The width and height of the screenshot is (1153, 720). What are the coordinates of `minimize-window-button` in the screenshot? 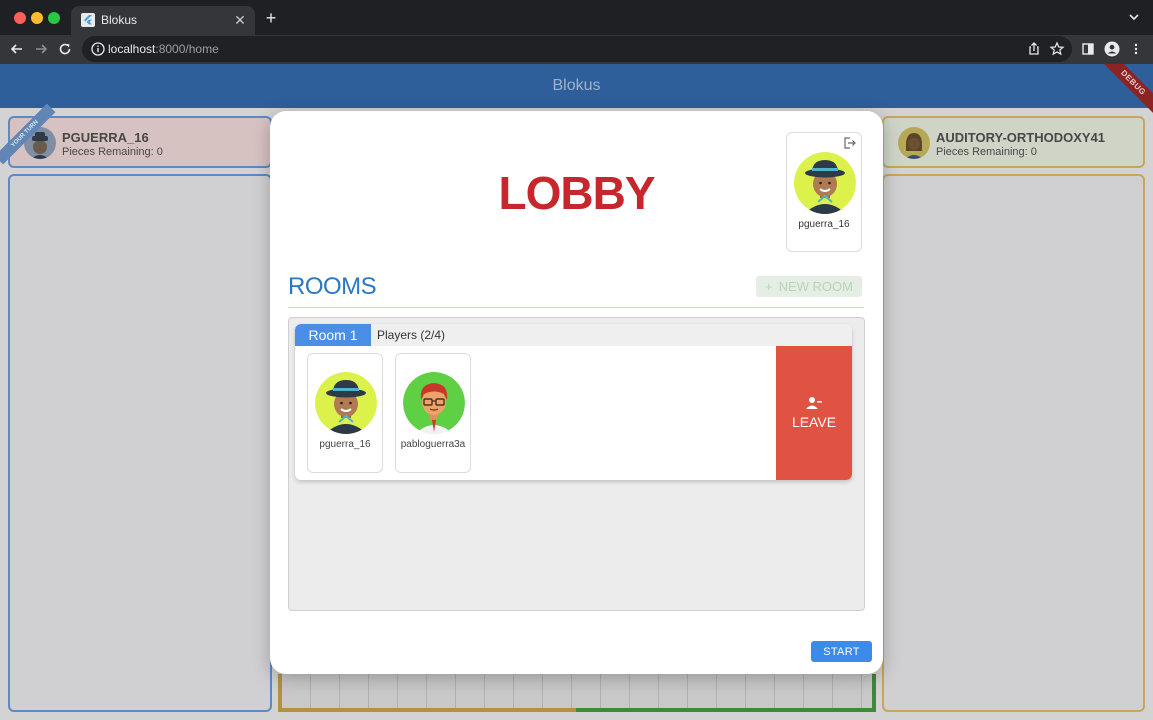 It's located at (37, 18).